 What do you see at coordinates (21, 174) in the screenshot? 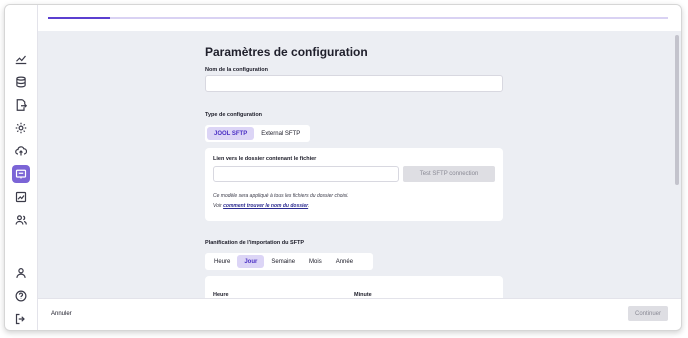
I see `sftp-config-icon` at bounding box center [21, 174].